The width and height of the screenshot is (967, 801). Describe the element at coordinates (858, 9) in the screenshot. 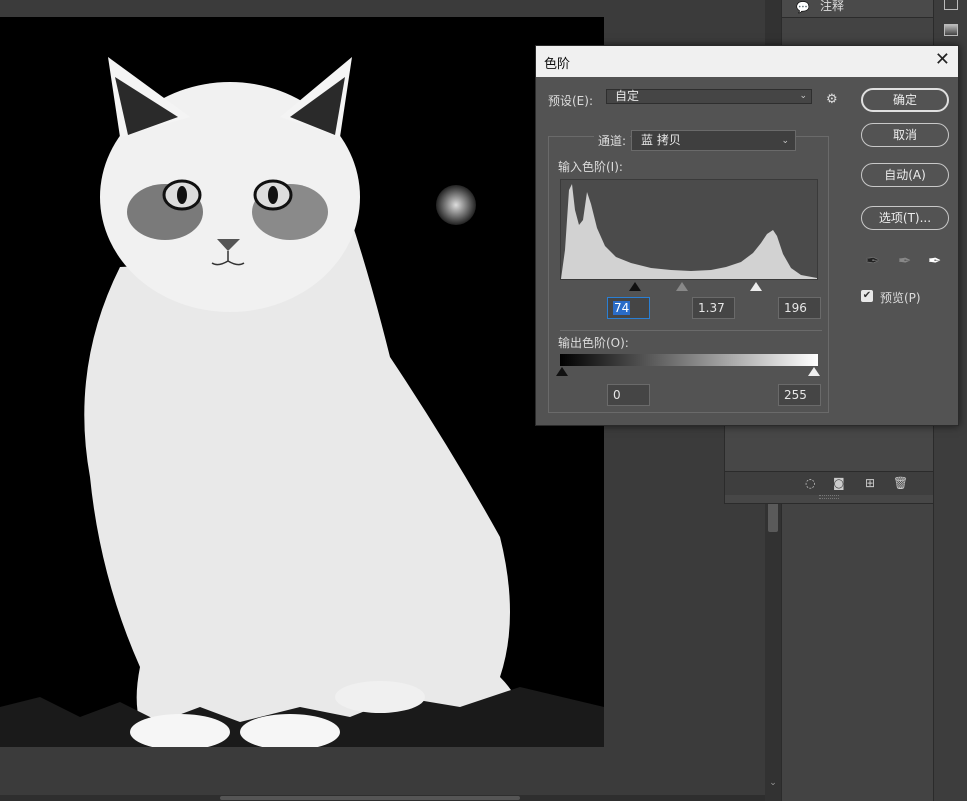

I see `panel-tab-comments: 💬 注释` at that location.